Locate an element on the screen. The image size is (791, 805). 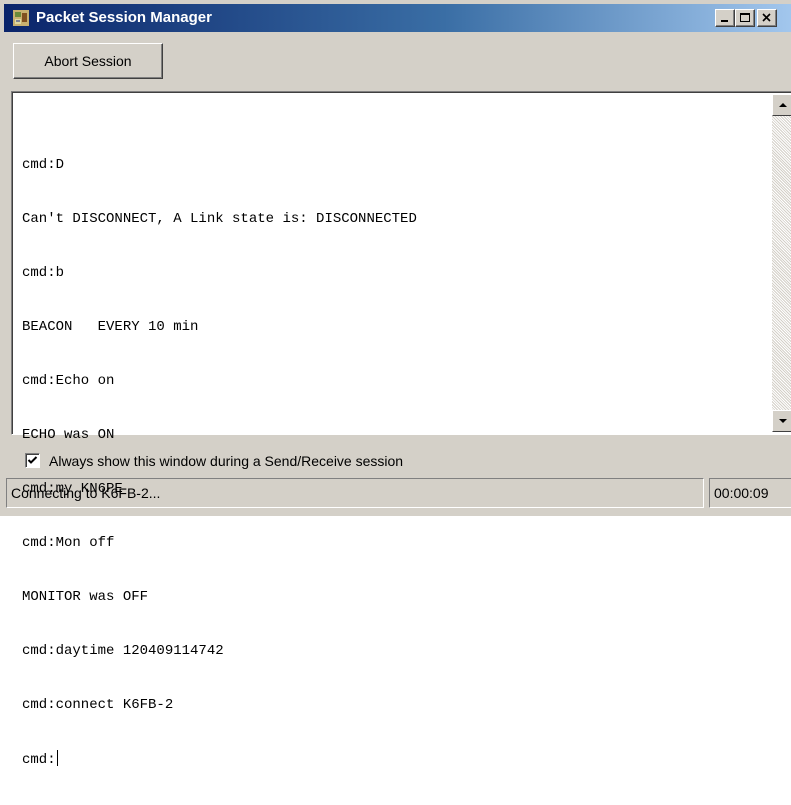
maximize-button is located at coordinates (745, 18).